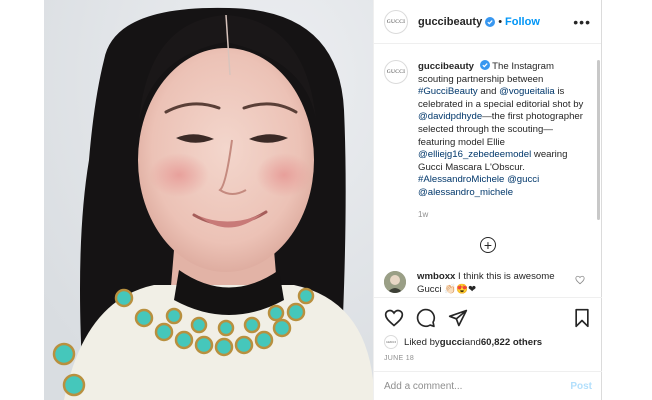 The image size is (652, 400). Describe the element at coordinates (503, 215) in the screenshot. I see `caption-timestamp: 1w` at that location.